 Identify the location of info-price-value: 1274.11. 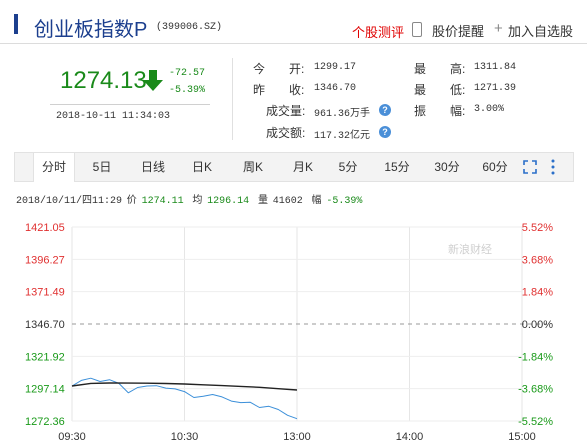
(162, 201).